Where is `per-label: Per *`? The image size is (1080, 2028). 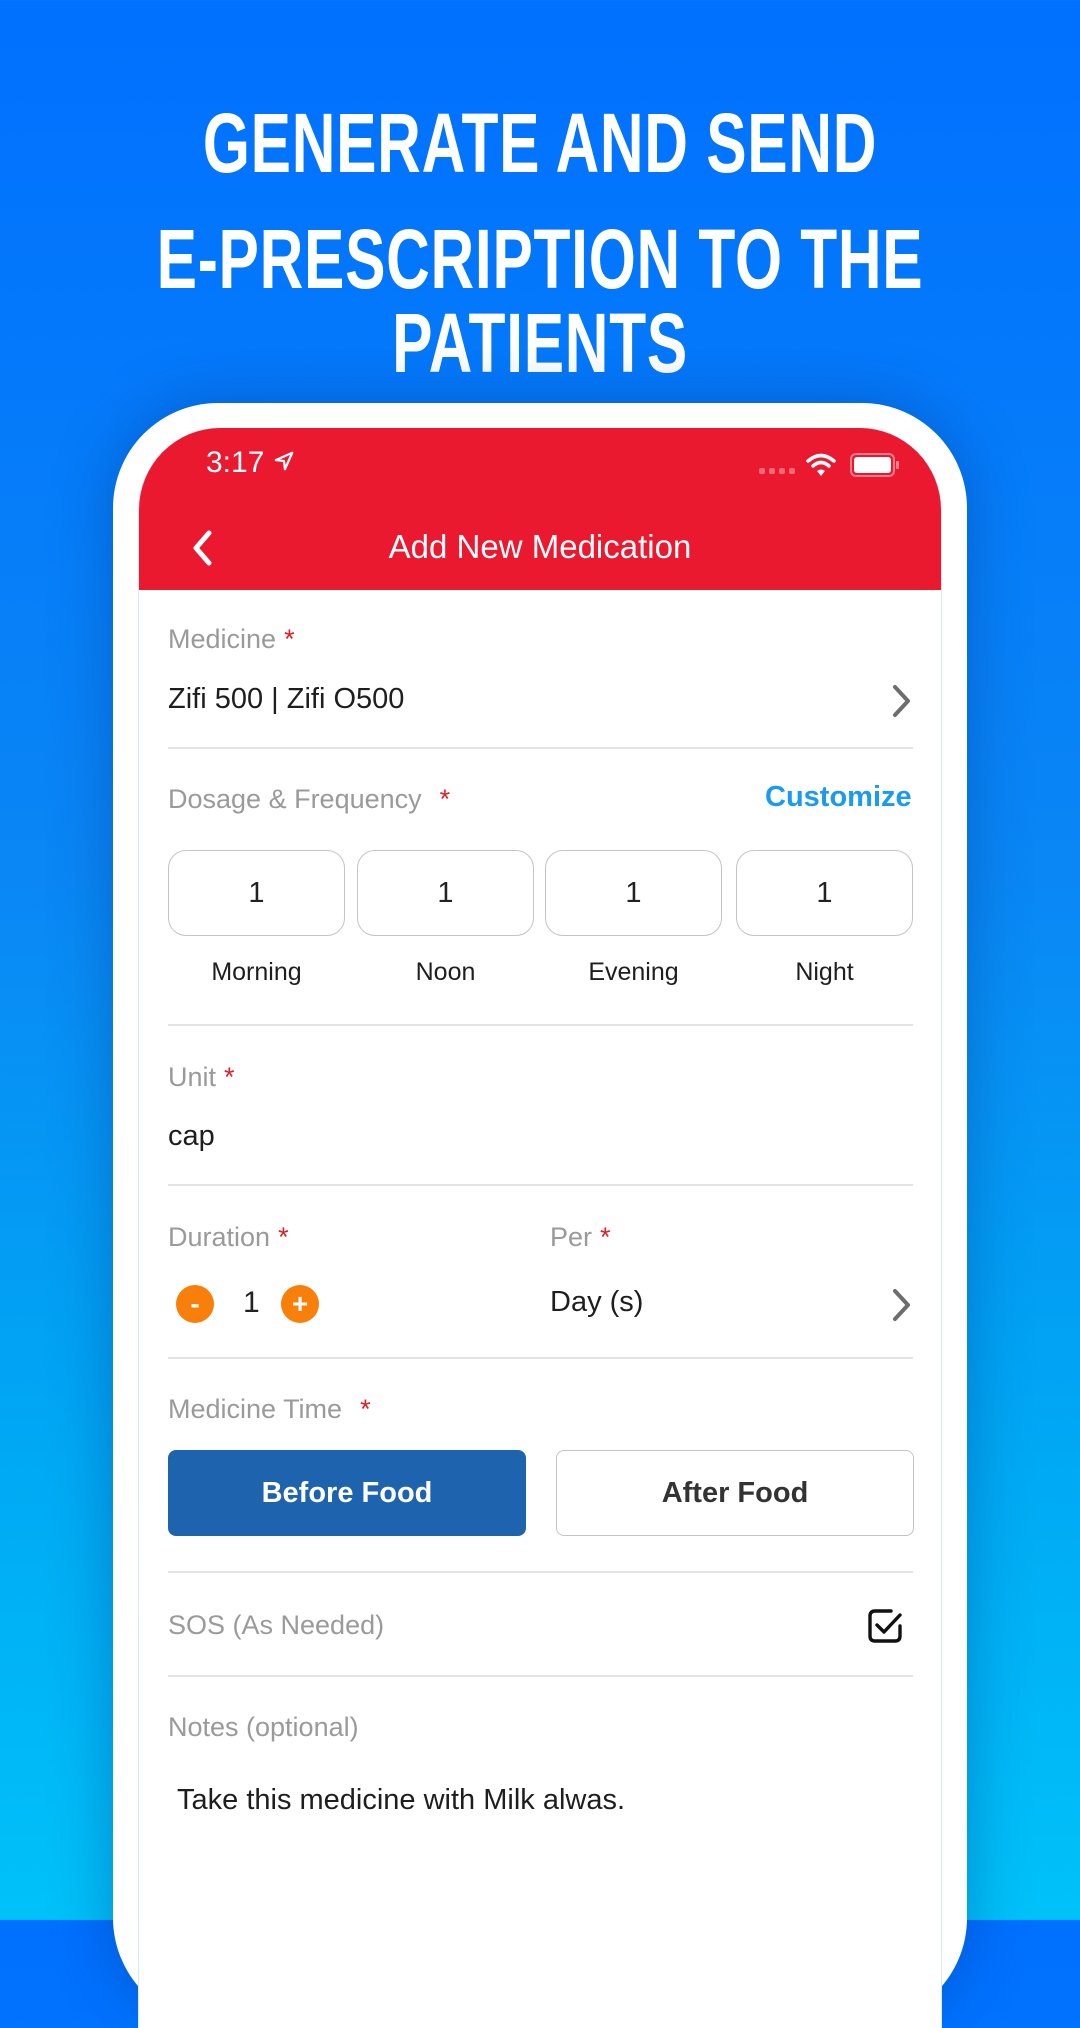
per-label: Per * is located at coordinates (580, 1237).